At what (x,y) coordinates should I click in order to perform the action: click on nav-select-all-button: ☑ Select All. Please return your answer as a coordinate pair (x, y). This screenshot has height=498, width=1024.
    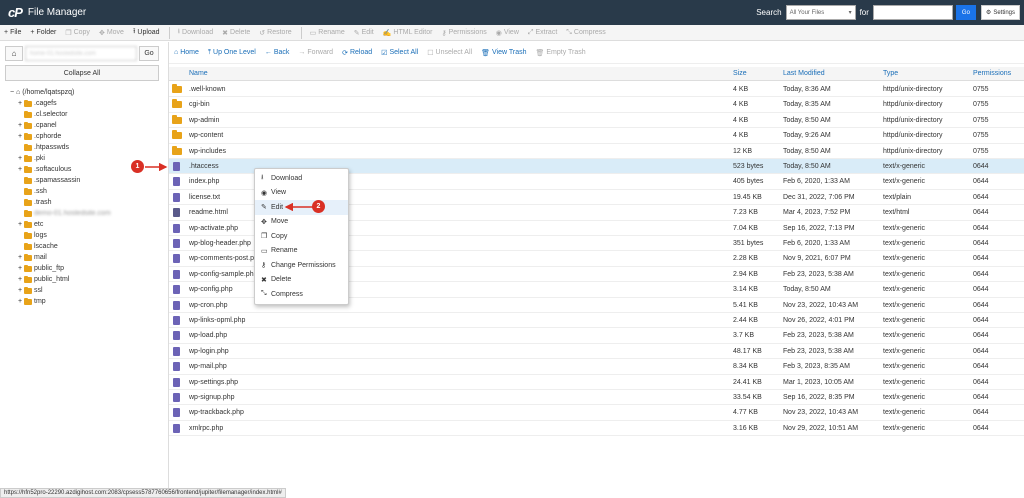
    Looking at the image, I should click on (399, 53).